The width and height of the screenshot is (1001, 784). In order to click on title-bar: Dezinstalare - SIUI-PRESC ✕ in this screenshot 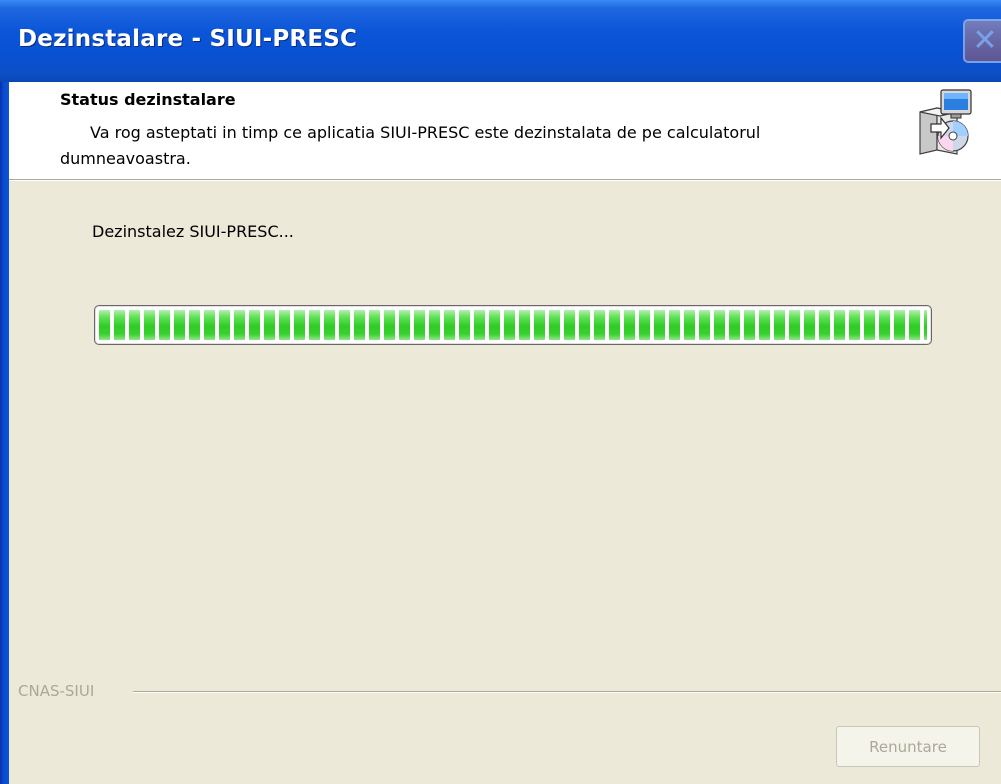, I will do `click(500, 41)`.